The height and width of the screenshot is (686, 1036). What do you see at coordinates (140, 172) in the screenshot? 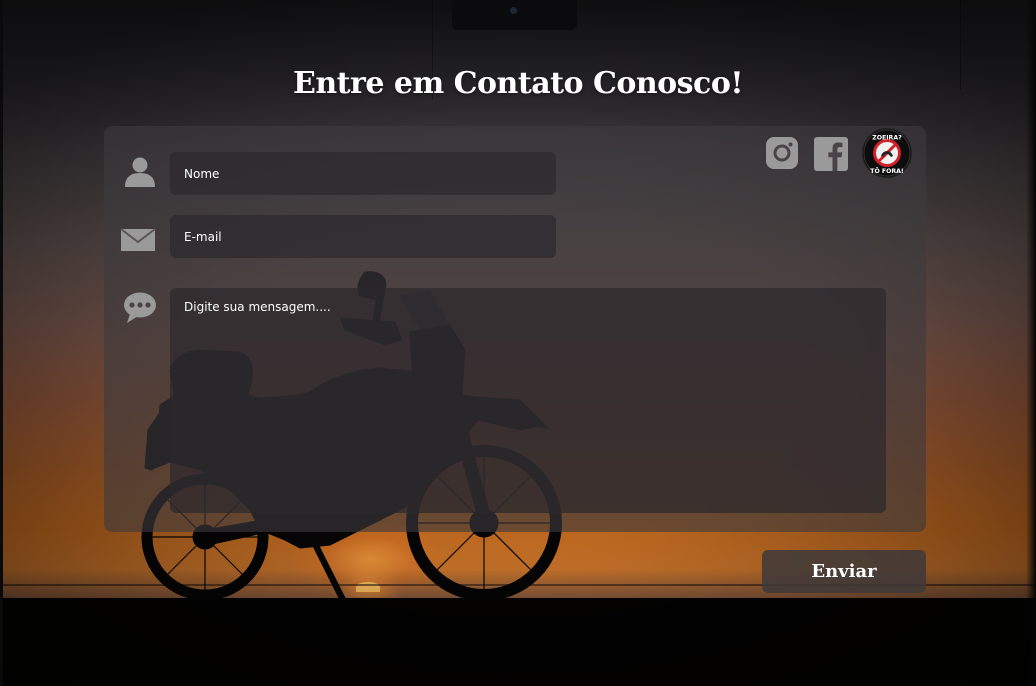
I see `user-icon` at bounding box center [140, 172].